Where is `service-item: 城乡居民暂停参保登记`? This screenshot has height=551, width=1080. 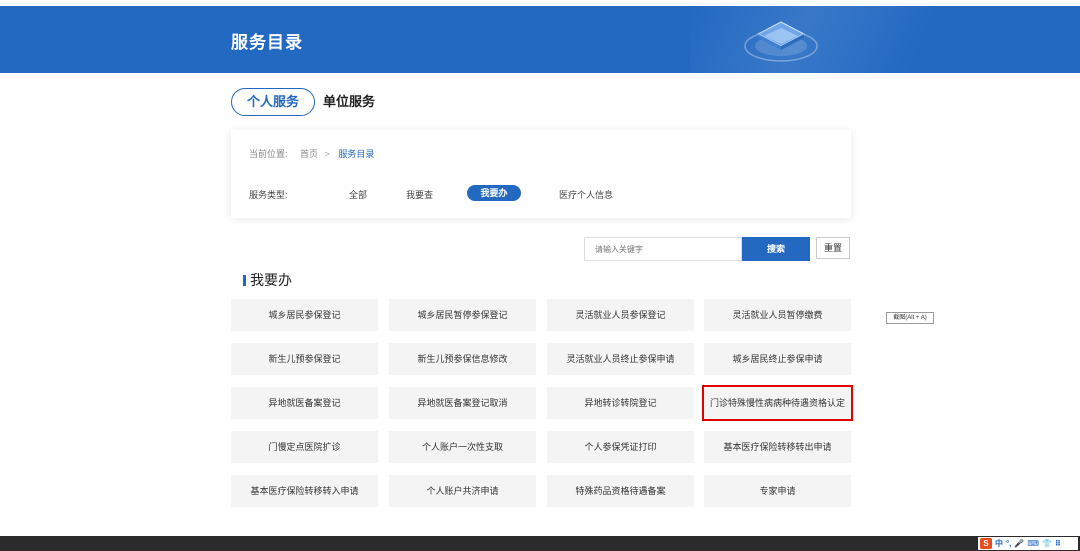
service-item: 城乡居民暂停参保登记 is located at coordinates (462, 315).